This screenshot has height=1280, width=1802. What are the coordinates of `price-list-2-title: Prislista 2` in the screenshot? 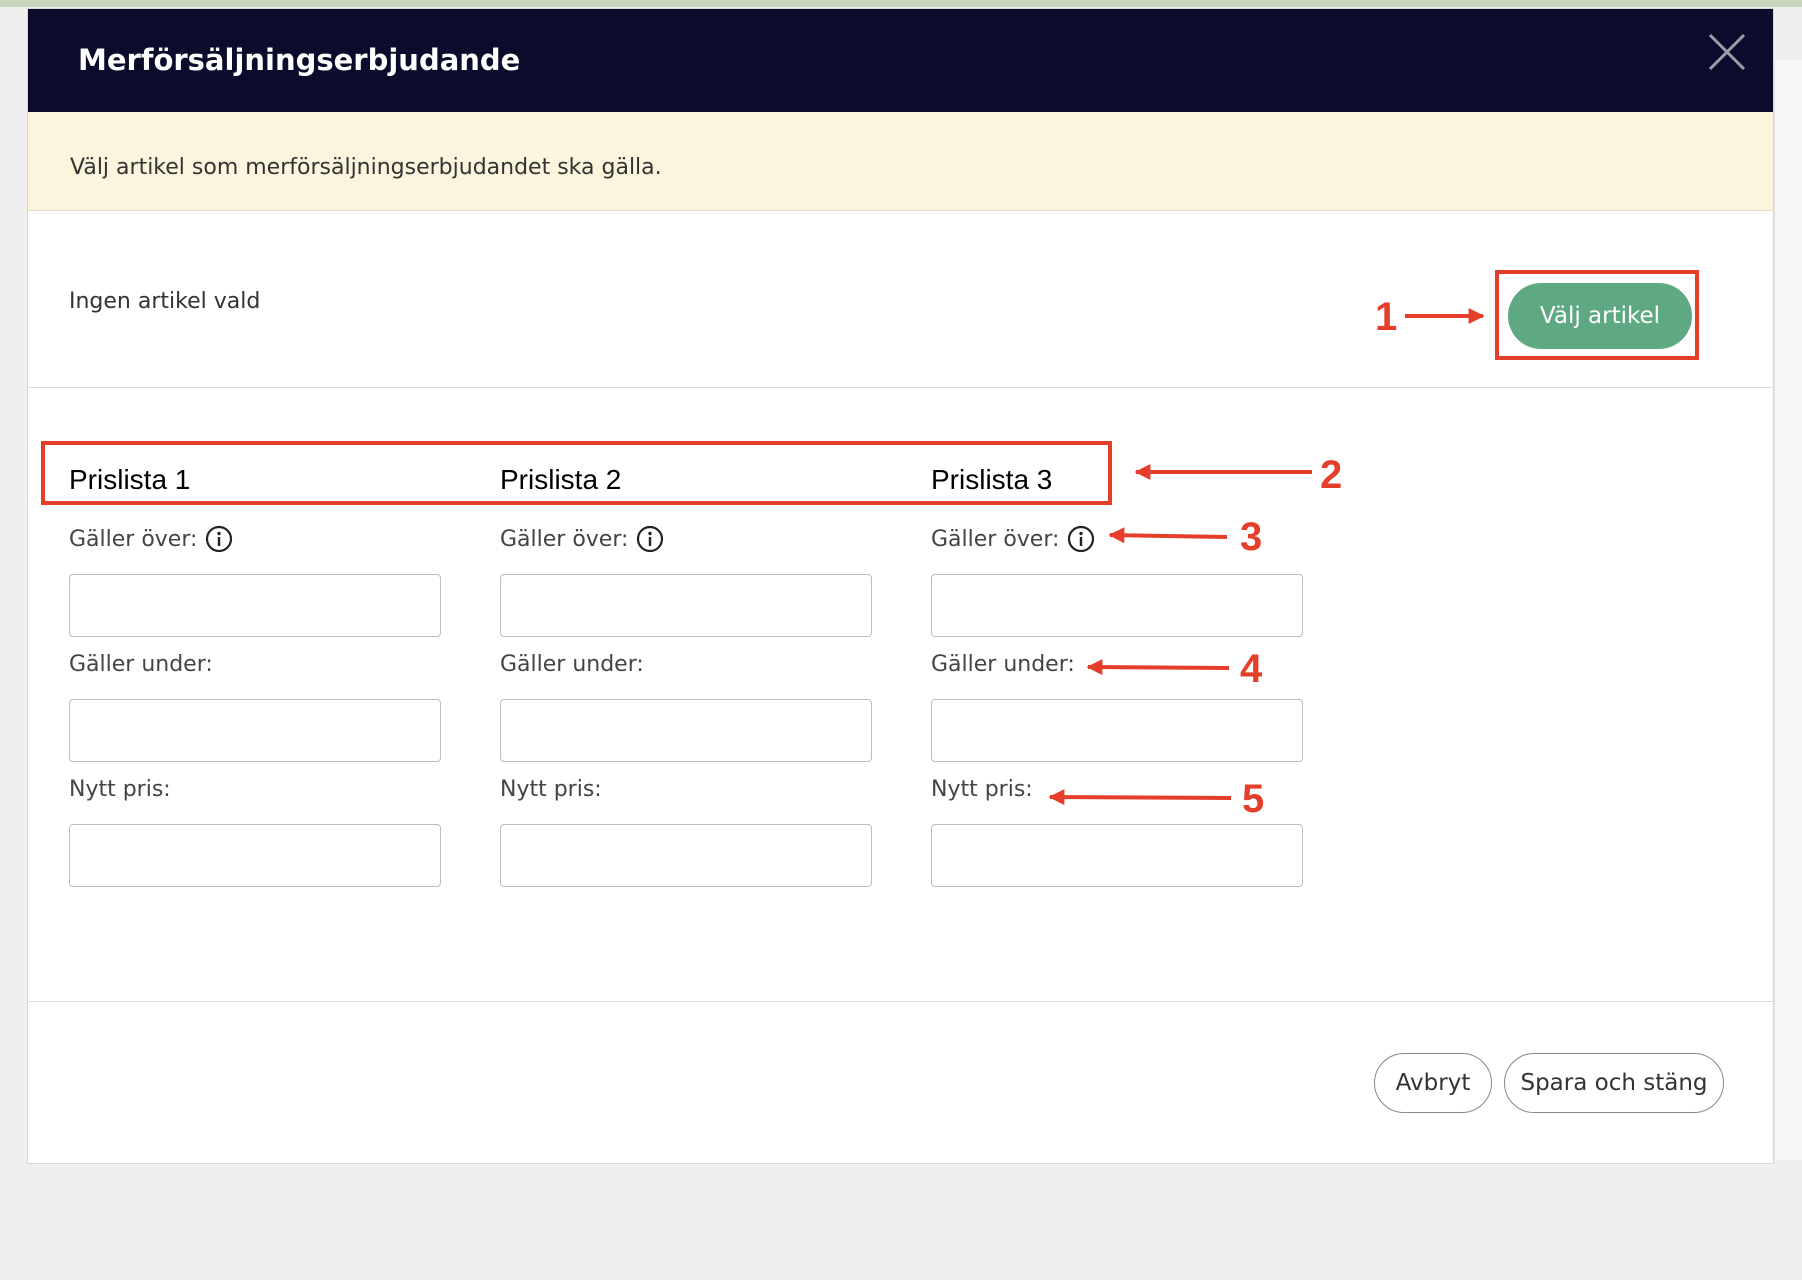 It's located at (561, 479).